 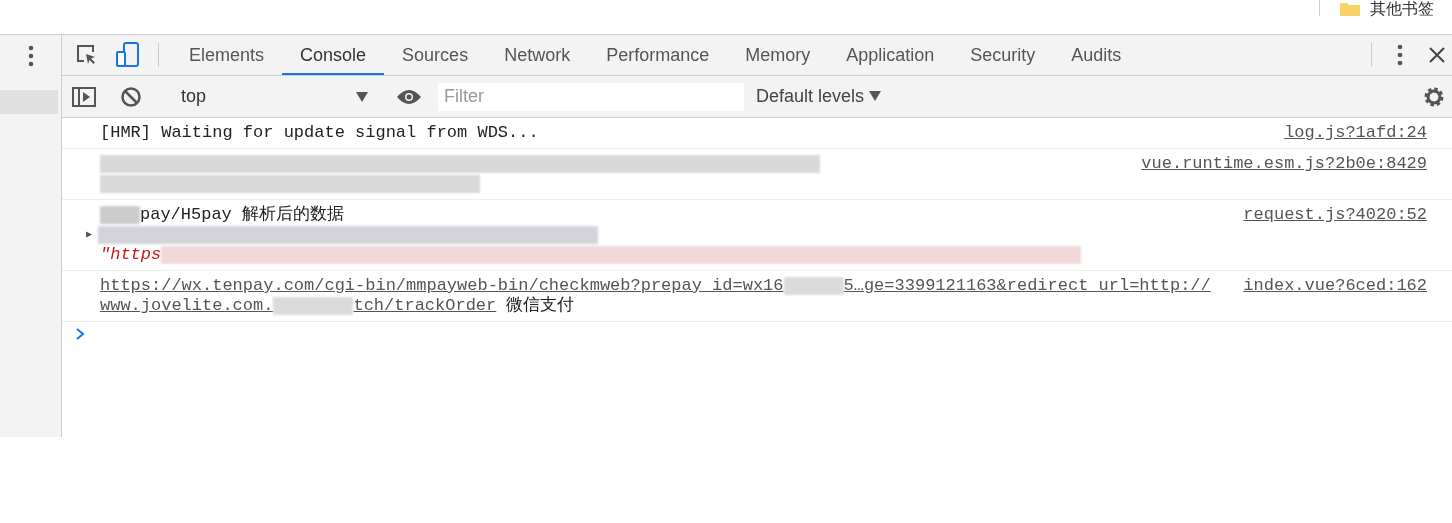 I want to click on levels-dropdown: Default levels, so click(x=819, y=96).